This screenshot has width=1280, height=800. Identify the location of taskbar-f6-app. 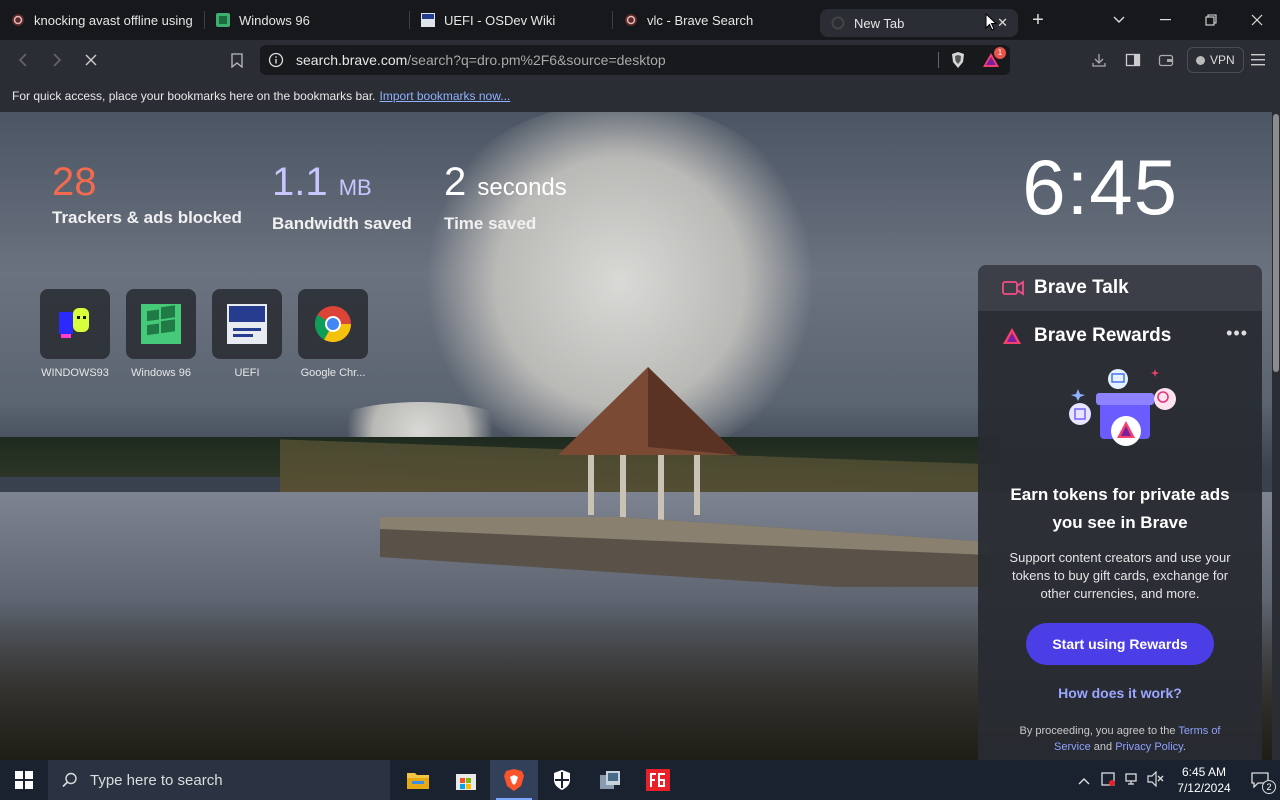
(658, 780).